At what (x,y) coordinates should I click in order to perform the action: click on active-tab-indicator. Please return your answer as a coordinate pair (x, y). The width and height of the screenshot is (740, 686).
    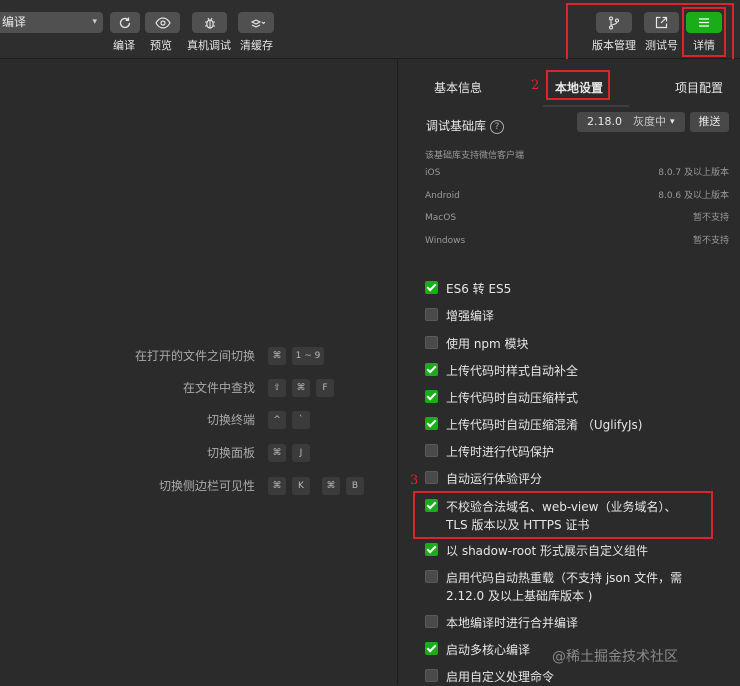
    Looking at the image, I should click on (586, 106).